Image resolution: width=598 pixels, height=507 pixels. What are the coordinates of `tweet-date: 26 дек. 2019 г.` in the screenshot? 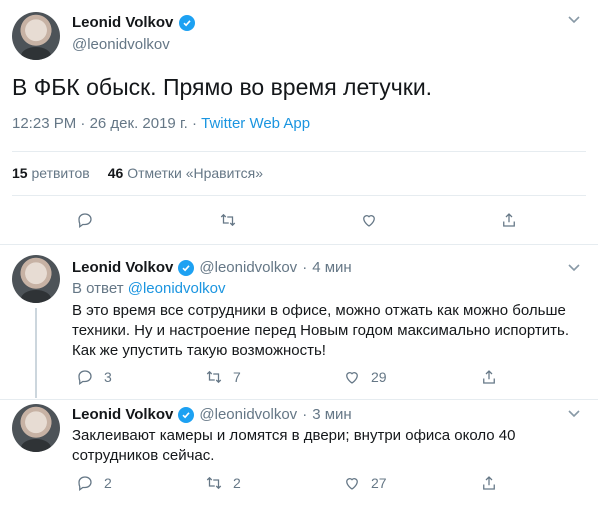 It's located at (139, 123).